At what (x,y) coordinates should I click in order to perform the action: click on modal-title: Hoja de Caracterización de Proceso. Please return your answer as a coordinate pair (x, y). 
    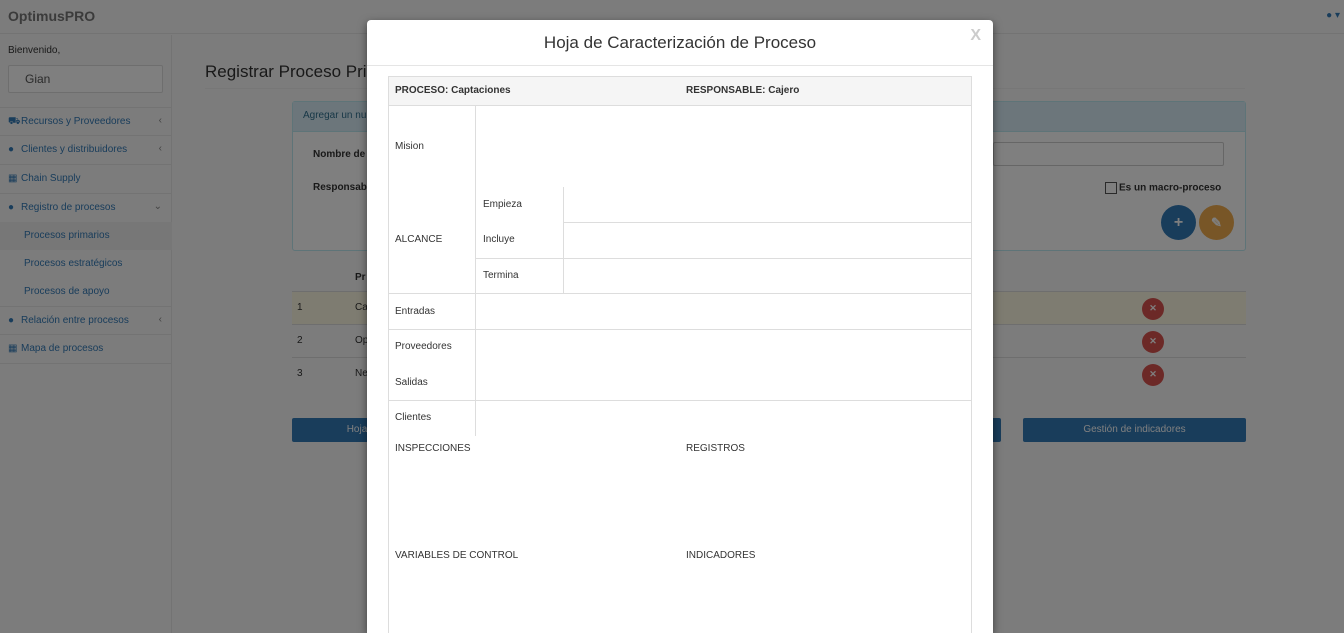
    Looking at the image, I should click on (680, 42).